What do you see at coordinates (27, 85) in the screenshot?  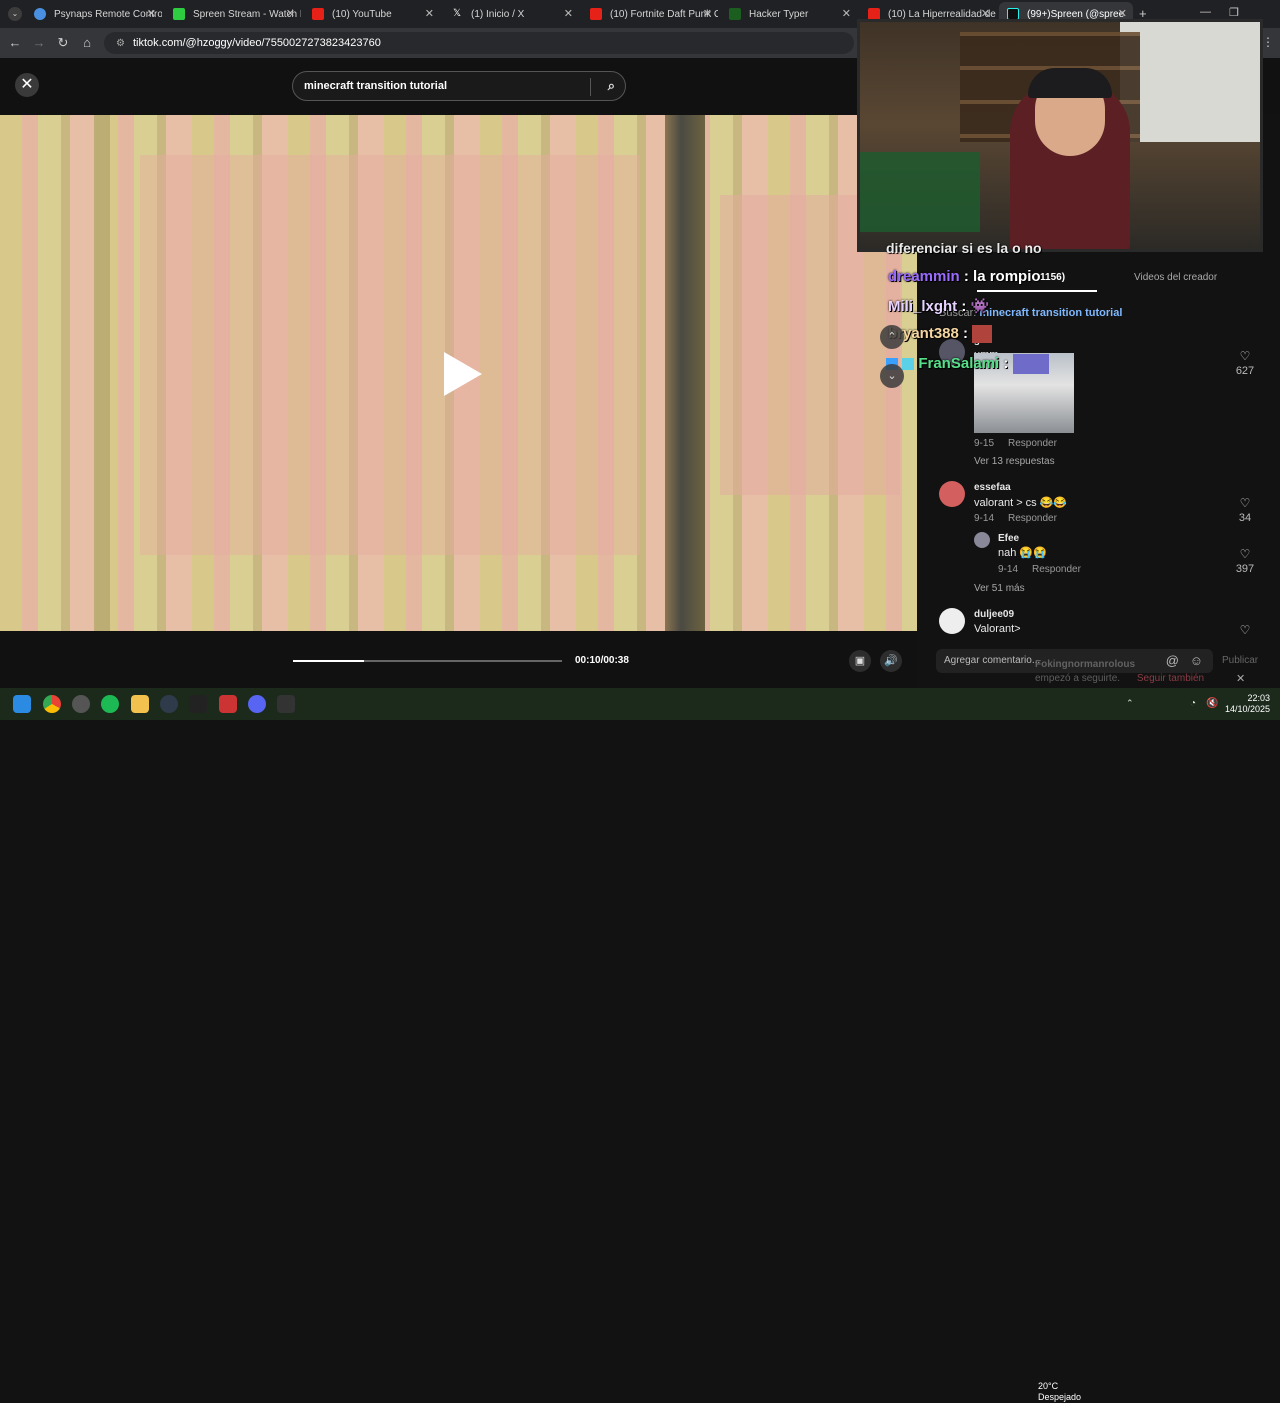 I see `close-video-button: ✕` at bounding box center [27, 85].